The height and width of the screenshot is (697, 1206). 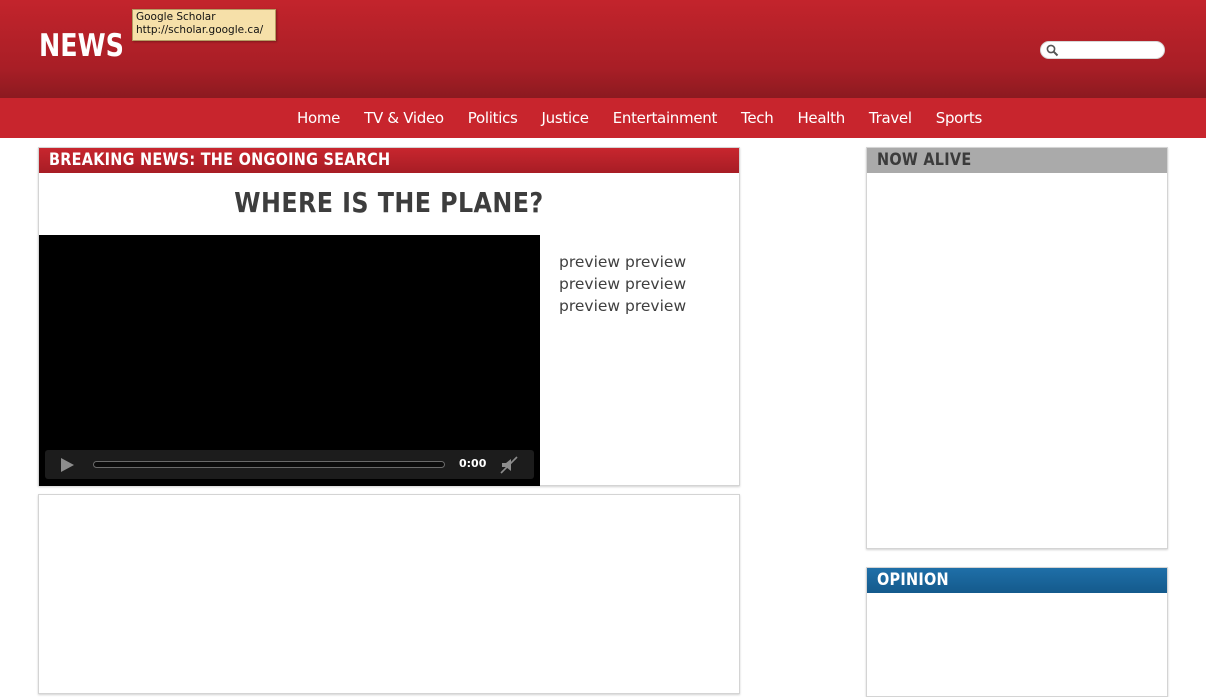 I want to click on search-box, so click(x=1102, y=50).